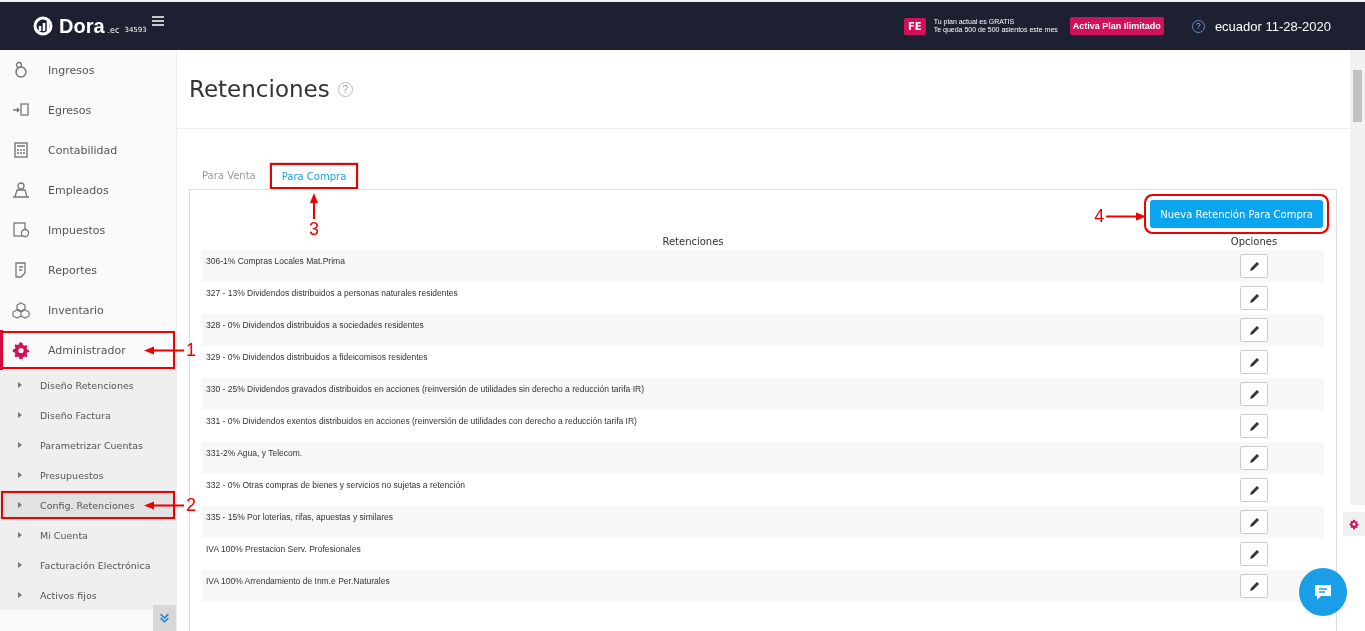 Image resolution: width=1365 pixels, height=631 pixels. Describe the element at coordinates (693, 241) in the screenshot. I see `column-header: Retenciones` at that location.